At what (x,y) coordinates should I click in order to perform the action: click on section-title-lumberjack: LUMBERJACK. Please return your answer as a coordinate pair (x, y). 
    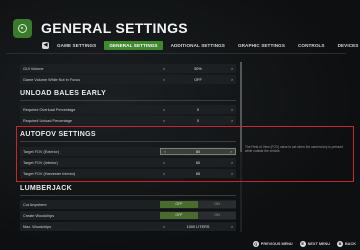
    Looking at the image, I should click on (46, 188).